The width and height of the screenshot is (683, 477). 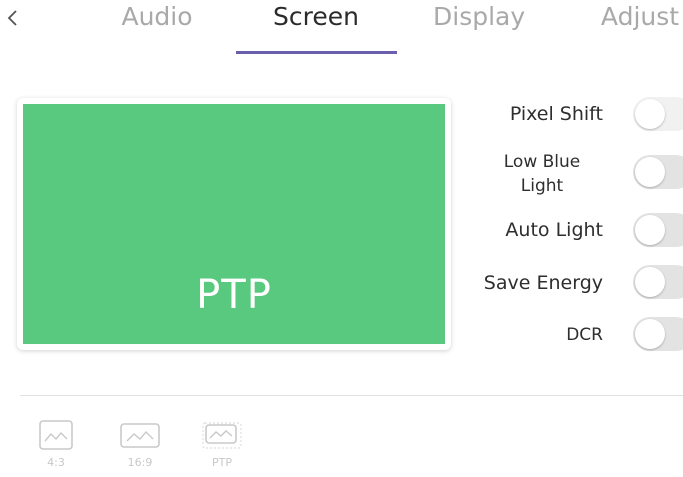 I want to click on tab-adjust: Adjust, so click(x=640, y=19).